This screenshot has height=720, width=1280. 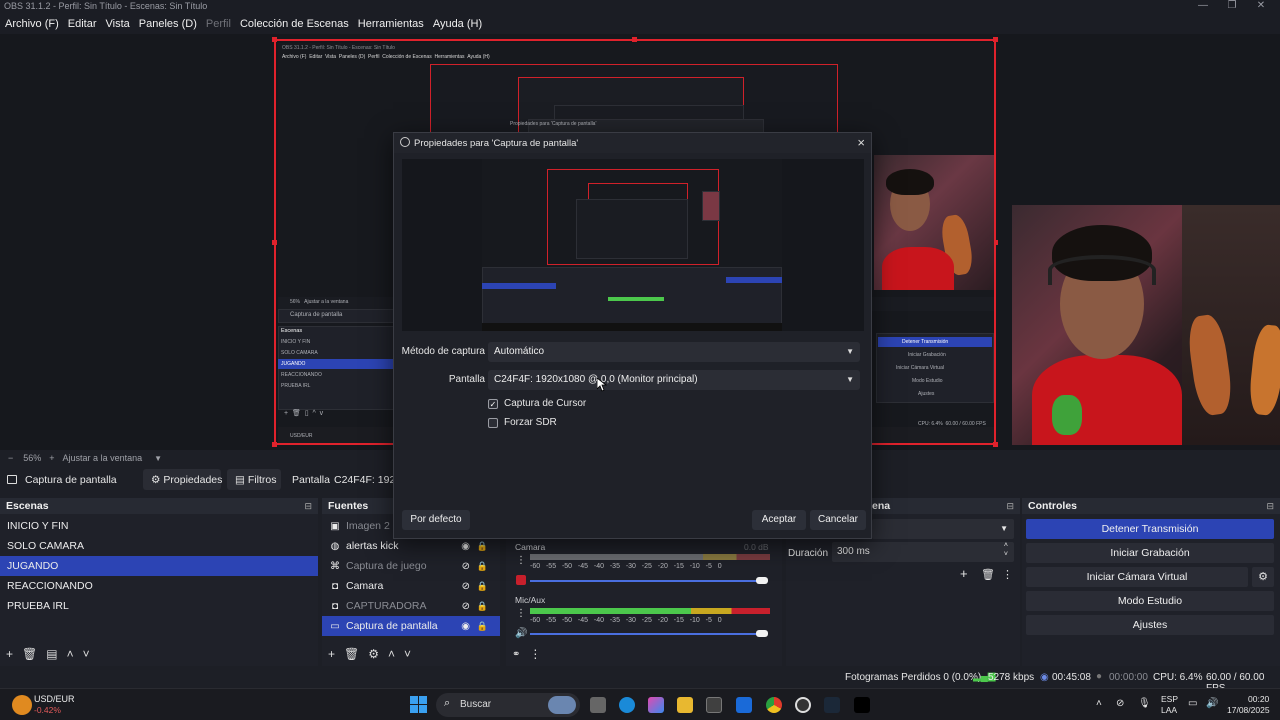 What do you see at coordinates (294, 24) in the screenshot?
I see `menu-coleccion: Colección de Escenas` at bounding box center [294, 24].